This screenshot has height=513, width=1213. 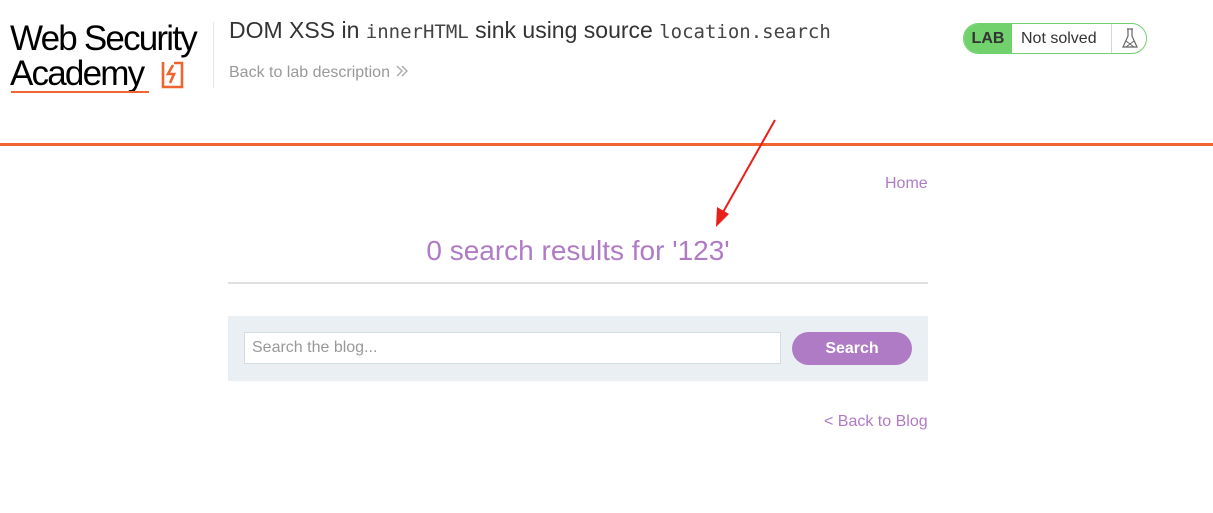 I want to click on search-button: Search, so click(x=852, y=348).